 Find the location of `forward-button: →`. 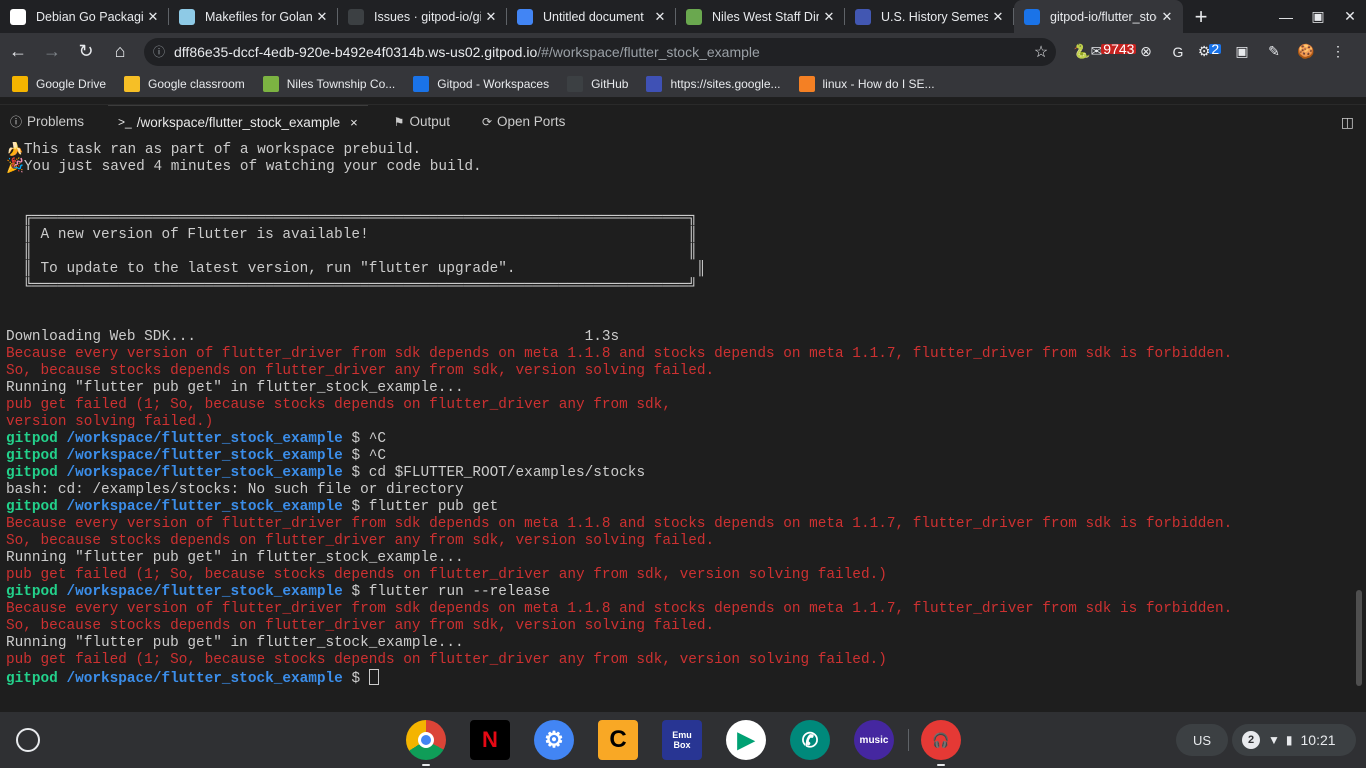

forward-button: → is located at coordinates (52, 52).